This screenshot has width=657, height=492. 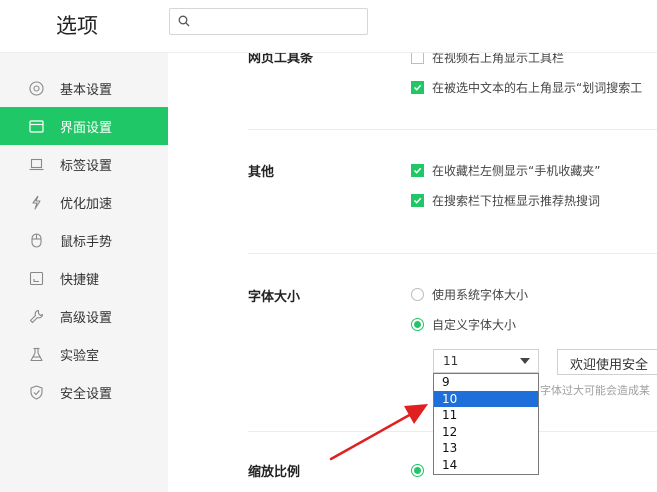 What do you see at coordinates (486, 361) in the screenshot?
I see `font-size-select: 11` at bounding box center [486, 361].